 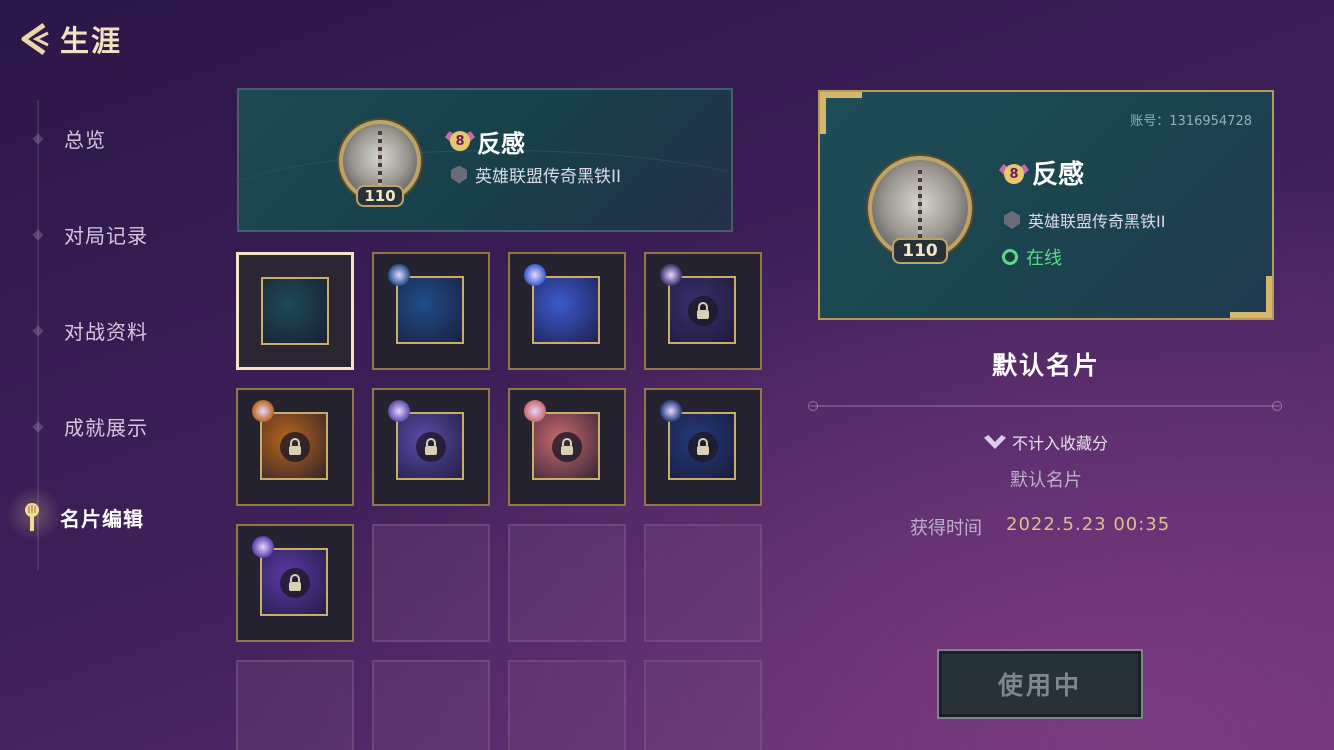 What do you see at coordinates (946, 528) in the screenshot?
I see `obtain-time-label: 获得时间` at bounding box center [946, 528].